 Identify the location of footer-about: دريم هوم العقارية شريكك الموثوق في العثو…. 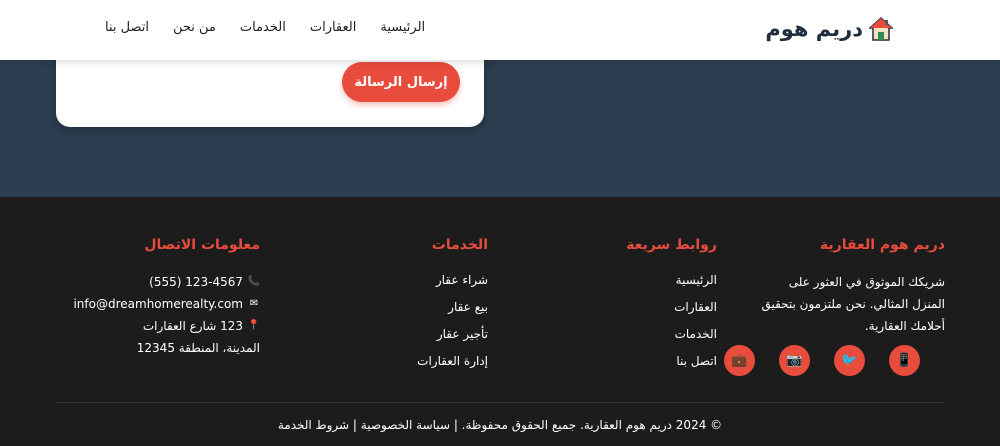
(850, 287).